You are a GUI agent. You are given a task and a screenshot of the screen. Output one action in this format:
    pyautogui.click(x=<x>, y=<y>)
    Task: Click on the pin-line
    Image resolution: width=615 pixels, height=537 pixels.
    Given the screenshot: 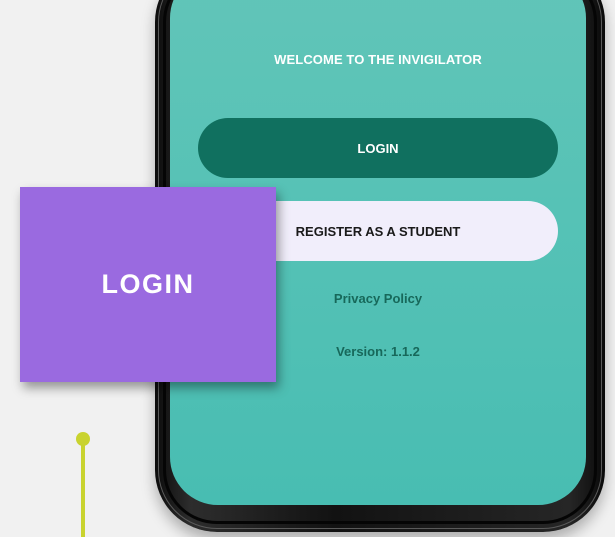 What is the action you would take?
    pyautogui.click(x=83, y=488)
    